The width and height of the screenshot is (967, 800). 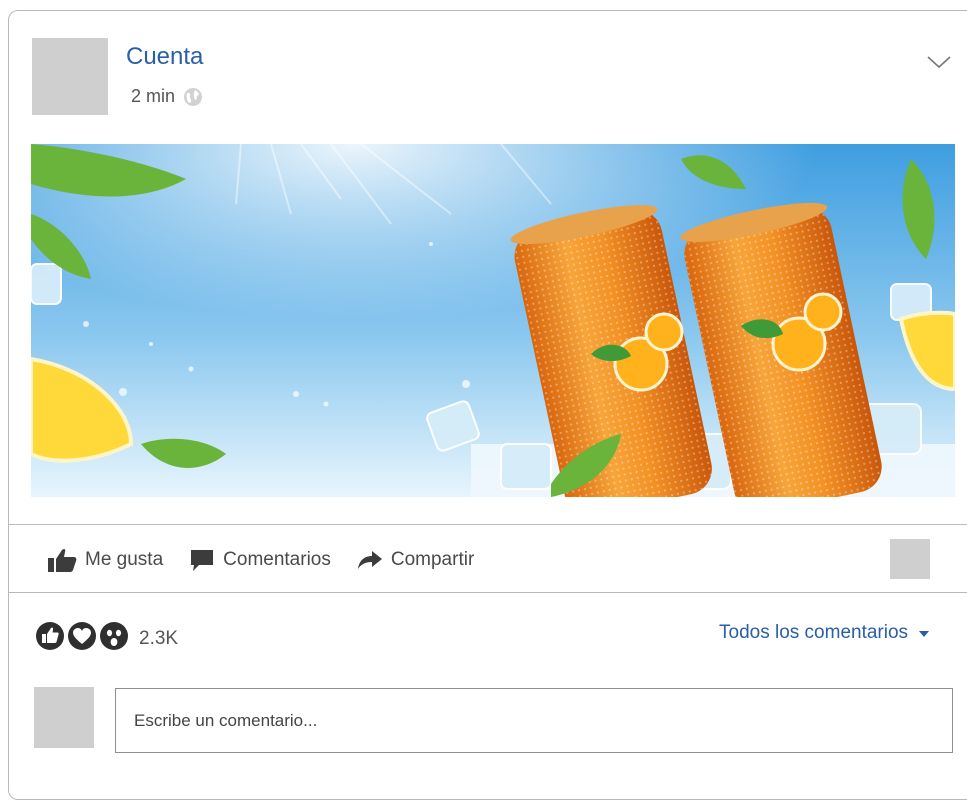 I want to click on globe-icon, so click(x=193, y=97).